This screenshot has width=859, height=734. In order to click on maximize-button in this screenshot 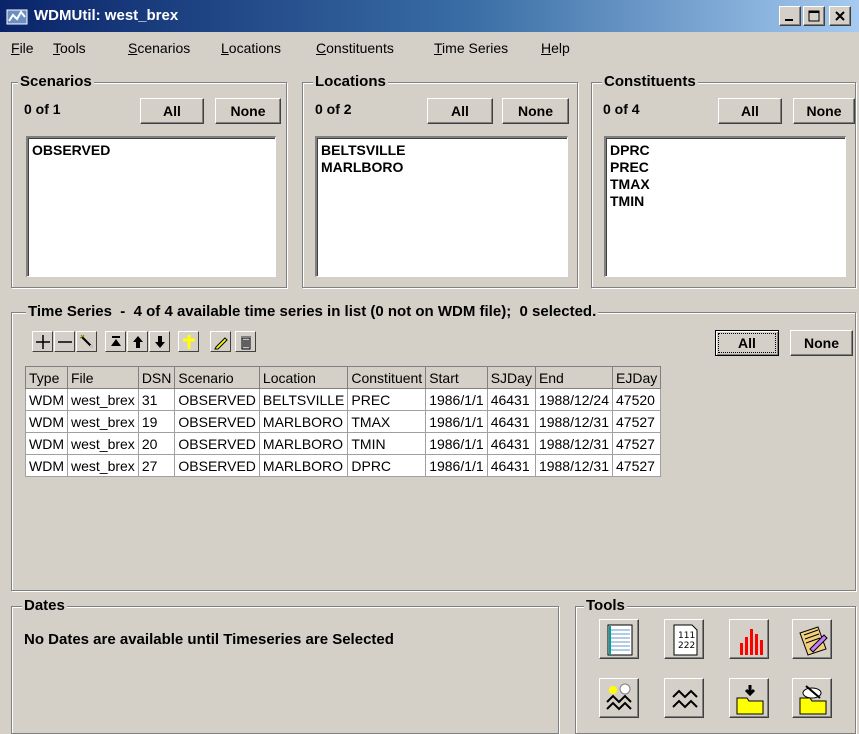, I will do `click(814, 16)`.